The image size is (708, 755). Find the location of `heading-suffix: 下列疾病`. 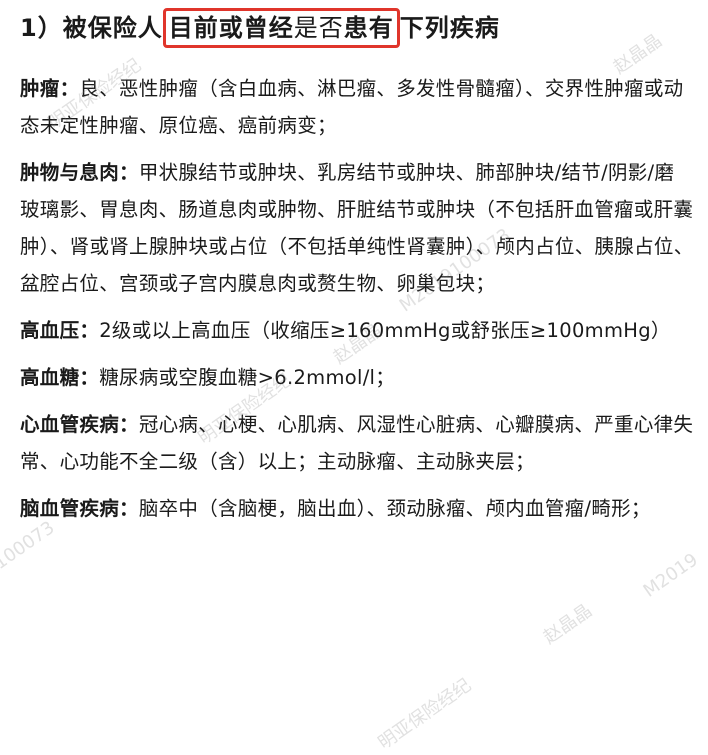

heading-suffix: 下列疾病 is located at coordinates (449, 28).